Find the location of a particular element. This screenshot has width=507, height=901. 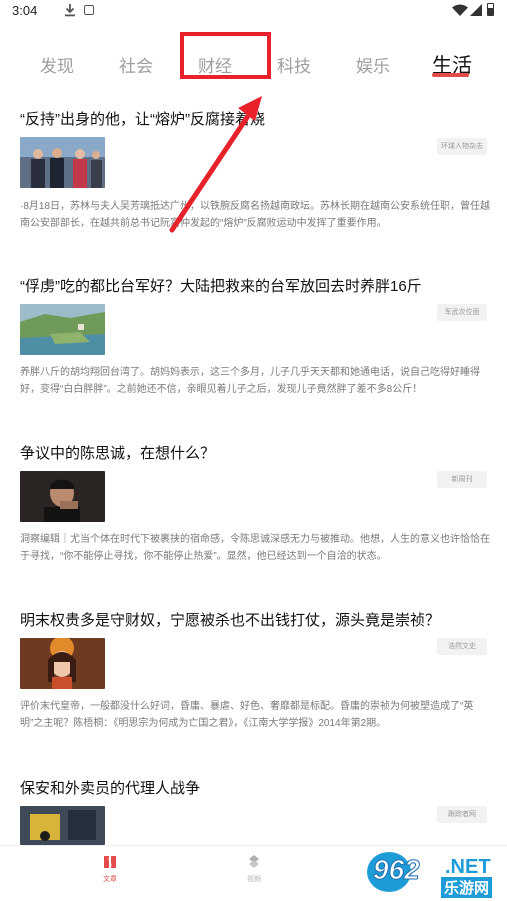

annotation-highlight-box is located at coordinates (225, 55).